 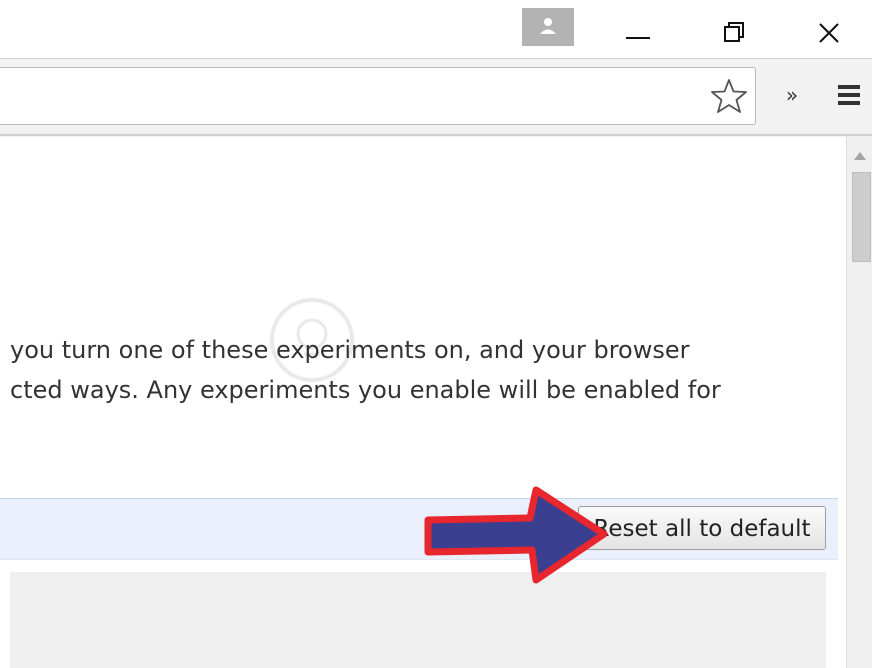 I want to click on close-icon, so click(x=829, y=33).